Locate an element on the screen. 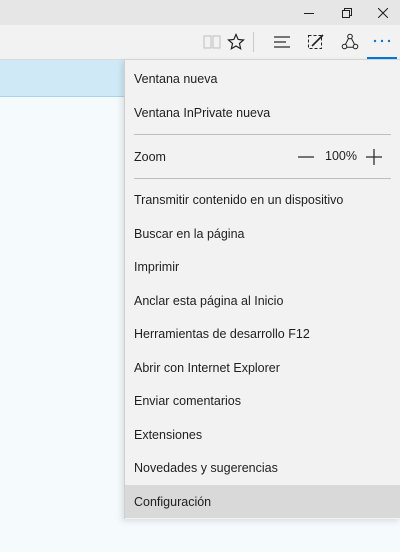  menu-item-label: Buscar en la página is located at coordinates (189, 233).